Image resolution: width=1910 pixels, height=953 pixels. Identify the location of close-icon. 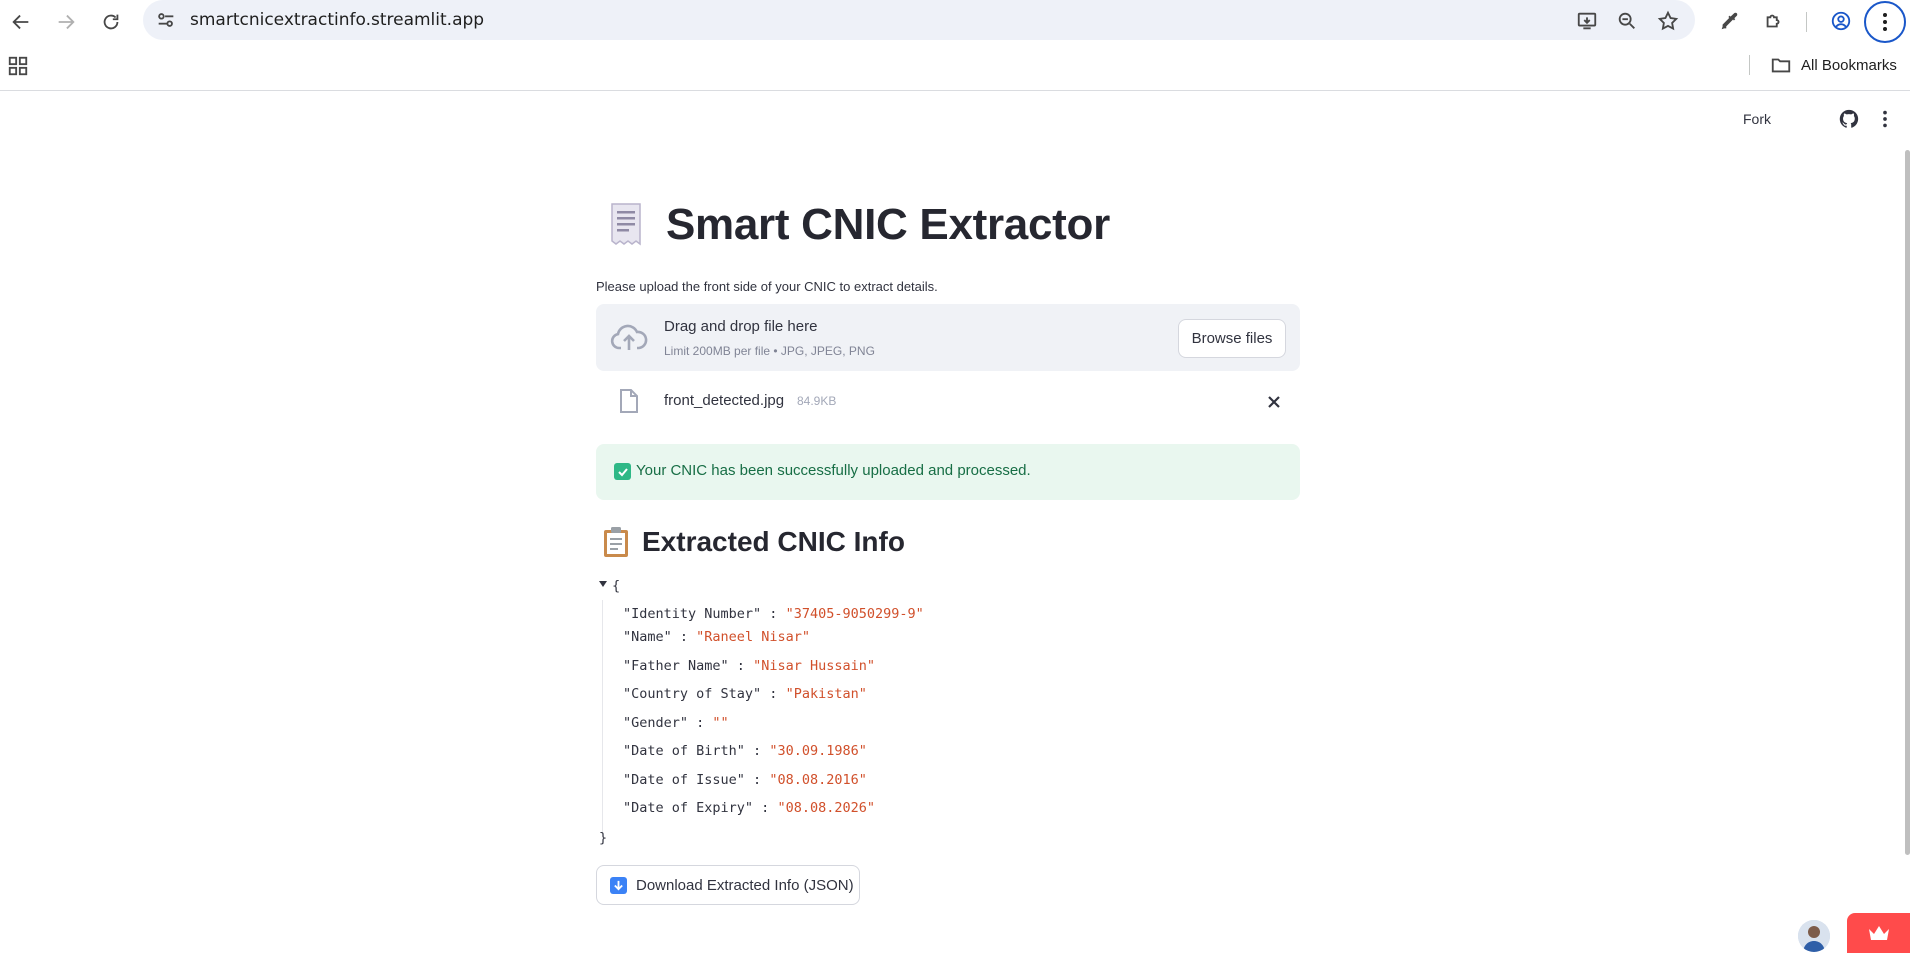
(1274, 402).